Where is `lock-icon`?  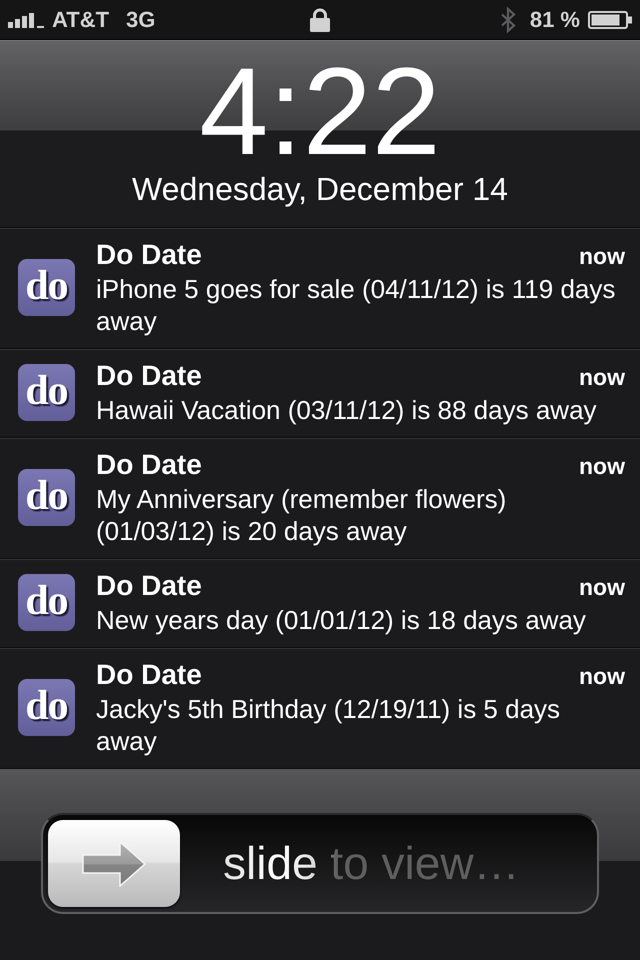
lock-icon is located at coordinates (320, 20).